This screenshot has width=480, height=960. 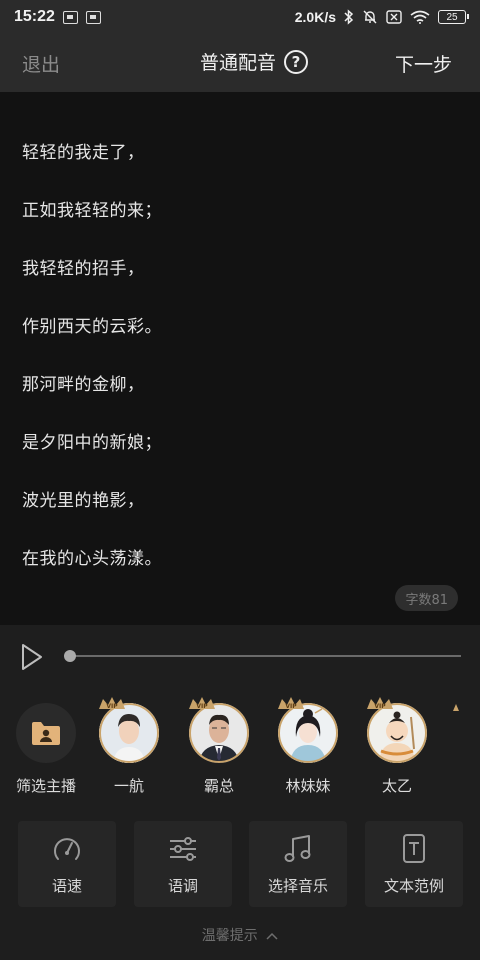 What do you see at coordinates (83, 153) in the screenshot?
I see `poem-line: 轻轻的我走了，` at bounding box center [83, 153].